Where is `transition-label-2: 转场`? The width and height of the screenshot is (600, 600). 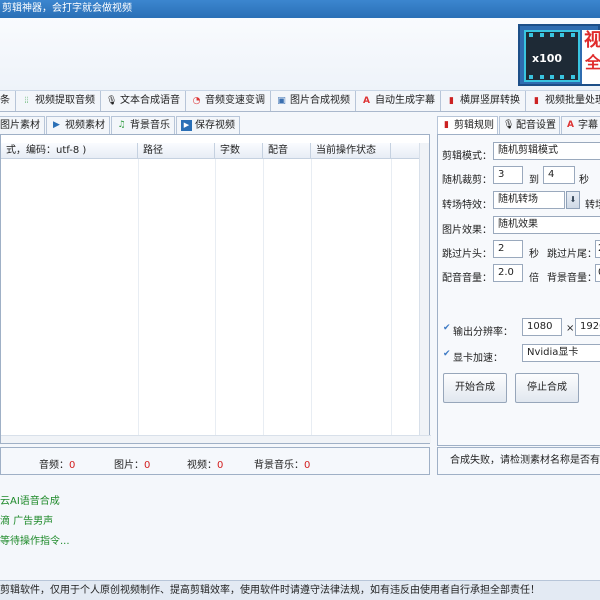 transition-label-2: 转场 is located at coordinates (592, 205).